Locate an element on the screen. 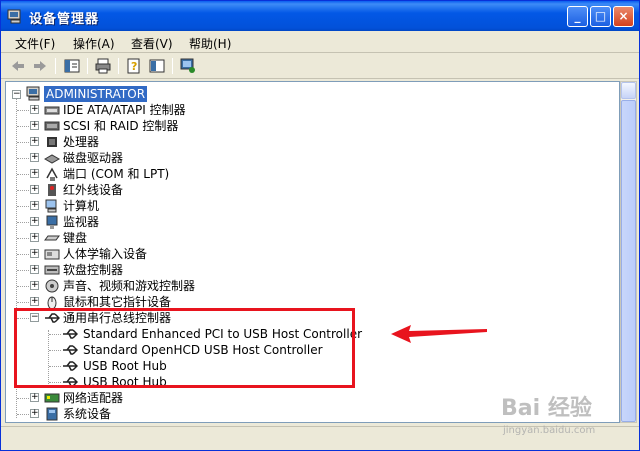 This screenshot has width=640, height=451. window-title: 设备管理器 is located at coordinates (64, 19).